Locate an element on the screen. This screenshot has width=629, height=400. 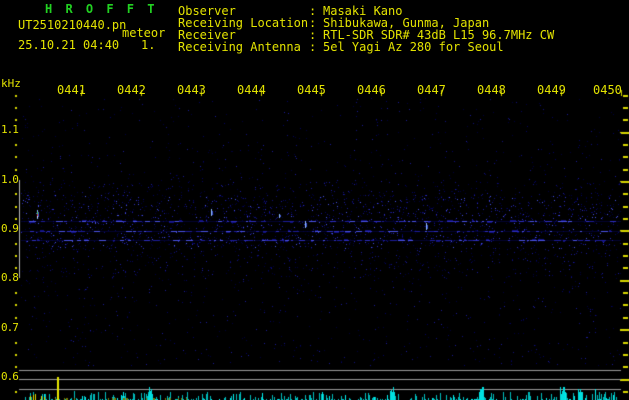
x-axis-tick-label: 0449 is located at coordinates (551, 90).